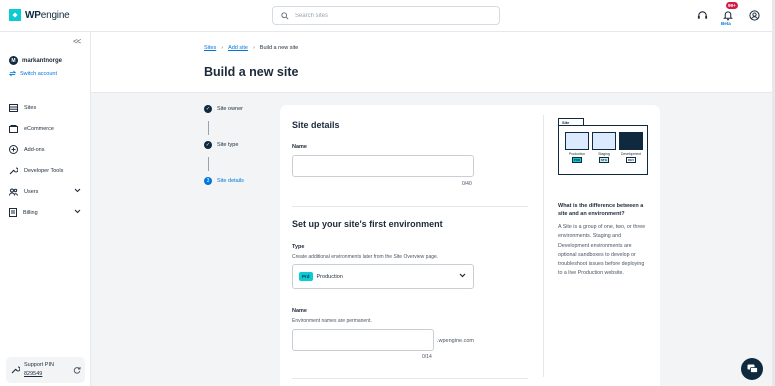 This screenshot has height=386, width=775. What do you see at coordinates (306, 276) in the screenshot?
I see `production-pill: Prd` at bounding box center [306, 276].